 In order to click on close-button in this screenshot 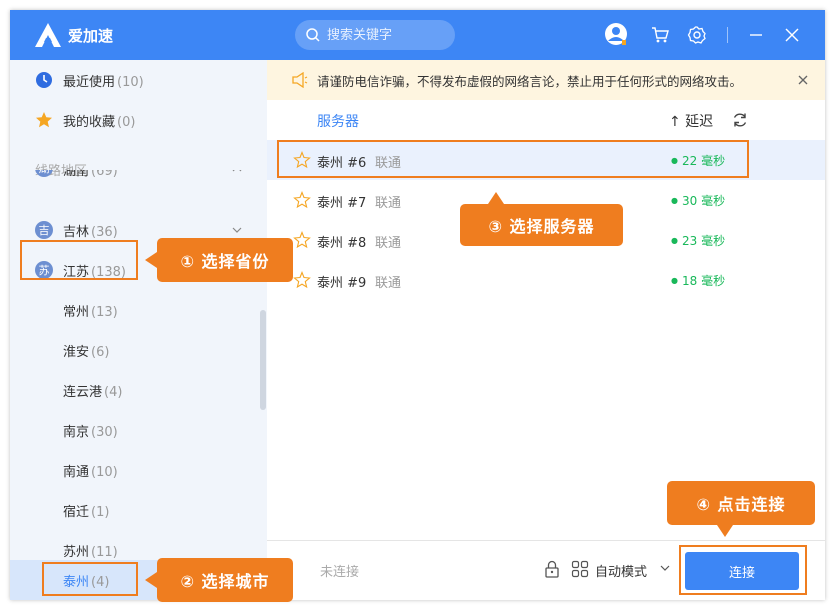, I will do `click(792, 35)`.